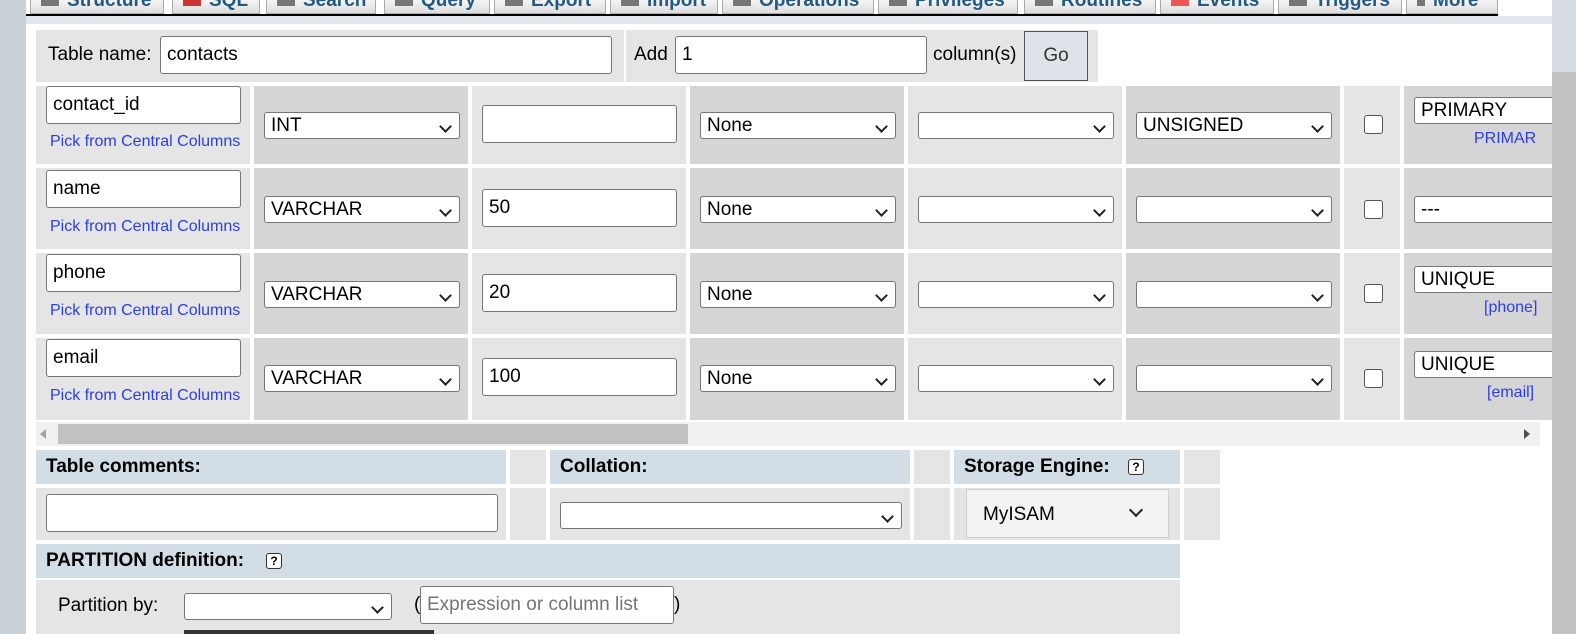 This screenshot has width=1576, height=634. I want to click on tab-label: Import, so click(677, 5).